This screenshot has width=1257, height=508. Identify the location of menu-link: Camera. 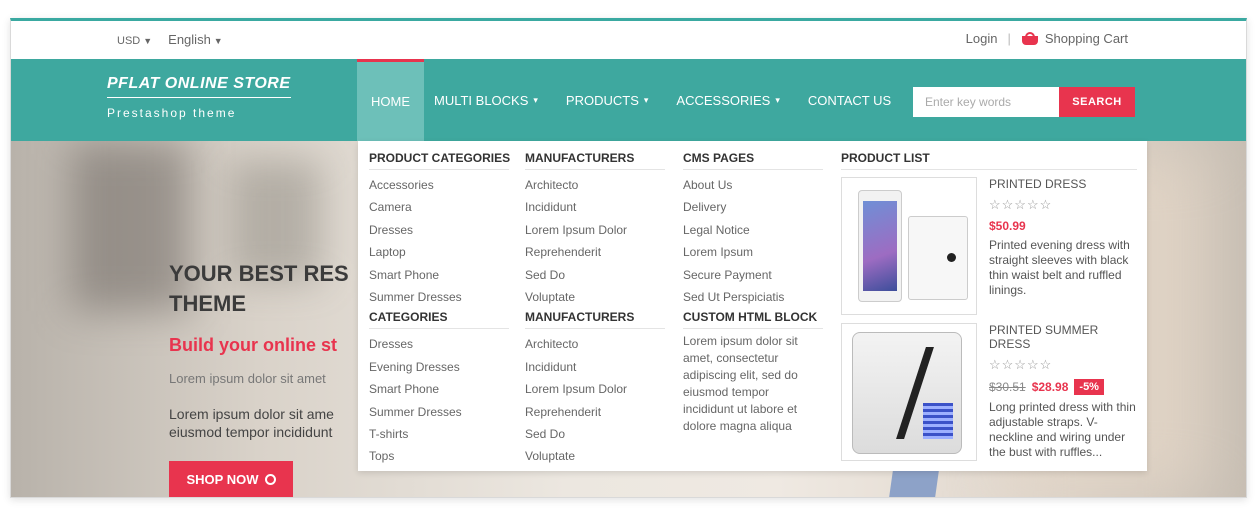
(439, 207).